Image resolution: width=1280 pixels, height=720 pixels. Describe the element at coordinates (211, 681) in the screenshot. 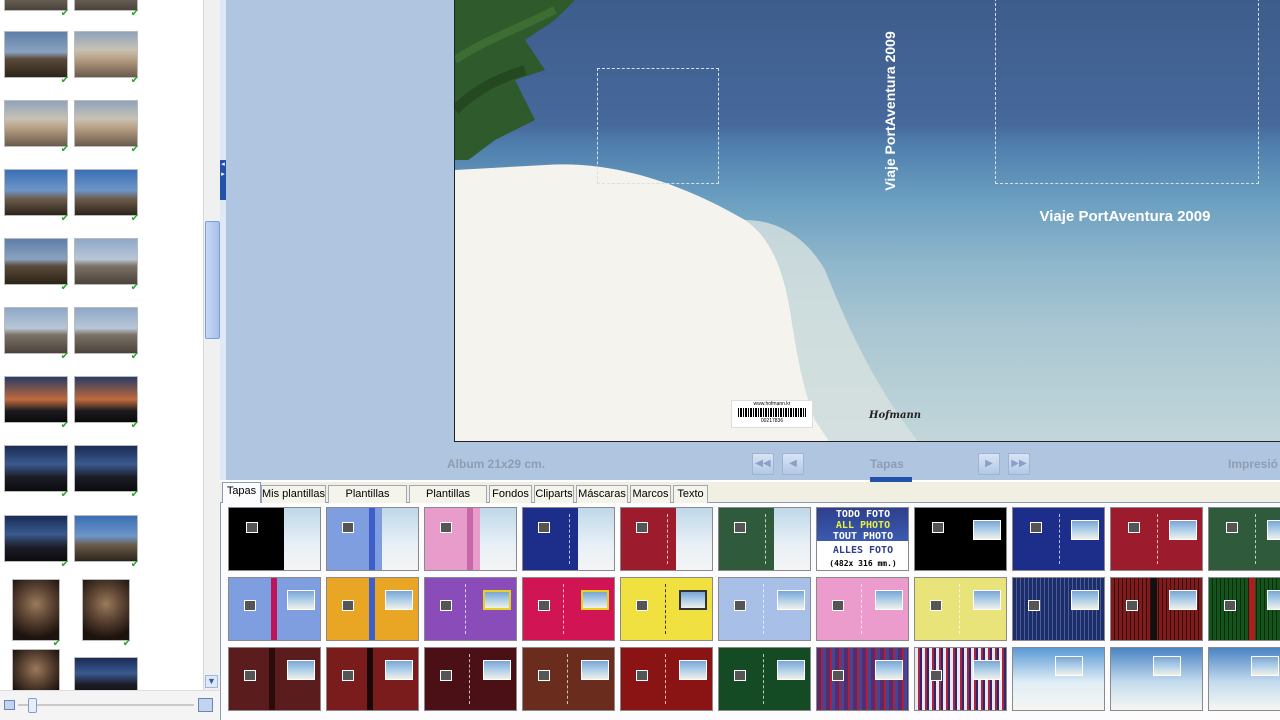

I see `scroll-down-icon: ▼` at that location.